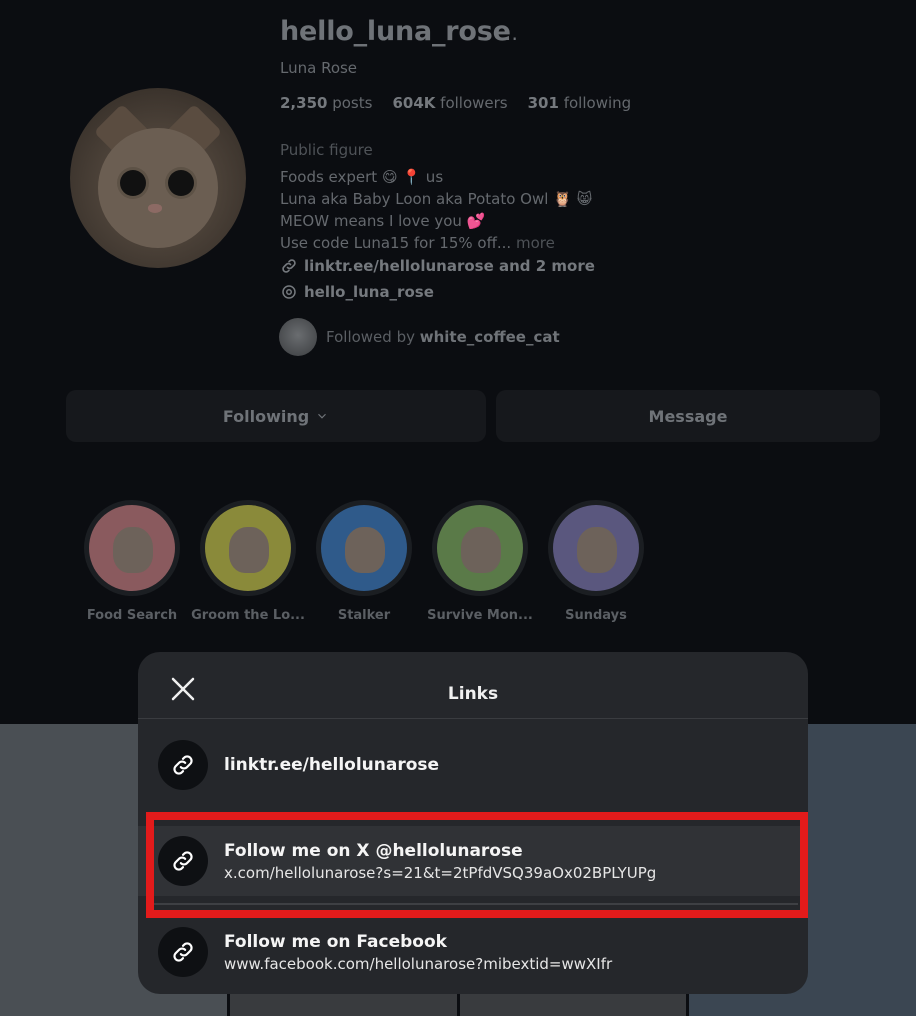  Describe the element at coordinates (473, 694) in the screenshot. I see `modal-title: Links` at that location.